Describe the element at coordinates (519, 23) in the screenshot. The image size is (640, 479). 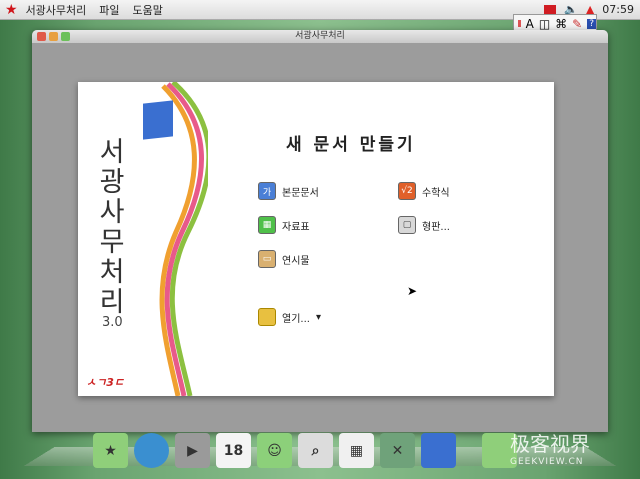
I see `drag-handle-icon` at that location.